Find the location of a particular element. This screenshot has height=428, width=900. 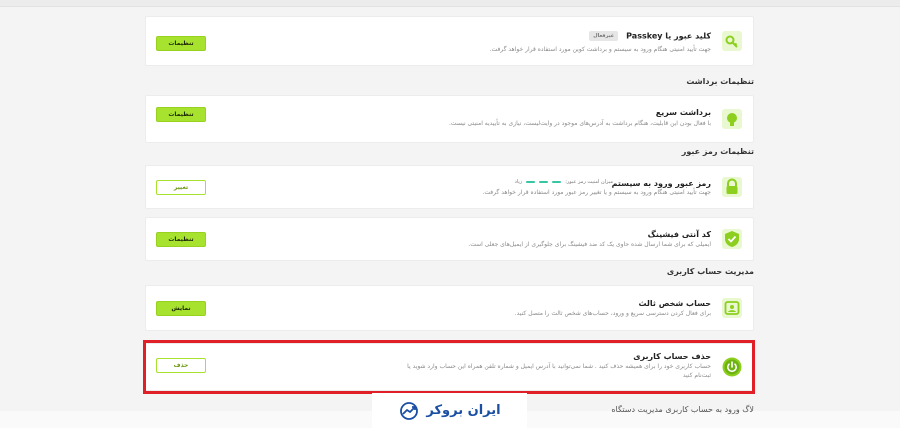

section-account-title: مدیریت حساب کاربری is located at coordinates (710, 271).